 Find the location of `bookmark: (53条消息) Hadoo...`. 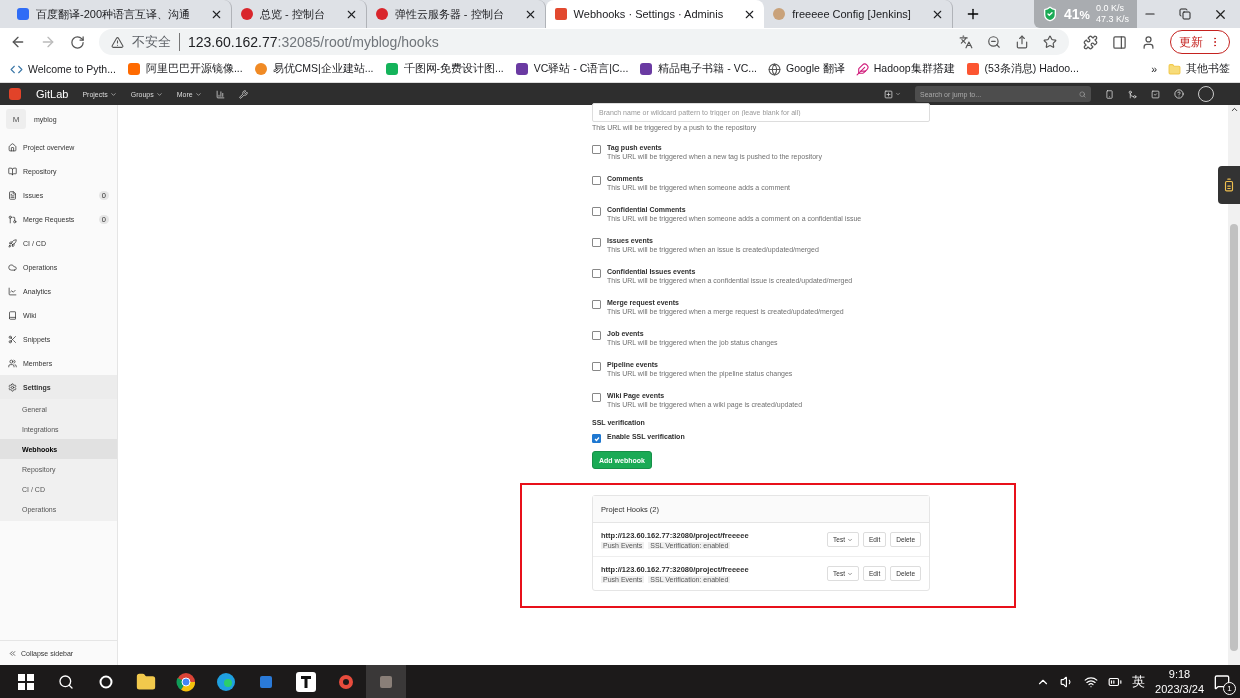

bookmark: (53条消息) Hadoo... is located at coordinates (1031, 69).